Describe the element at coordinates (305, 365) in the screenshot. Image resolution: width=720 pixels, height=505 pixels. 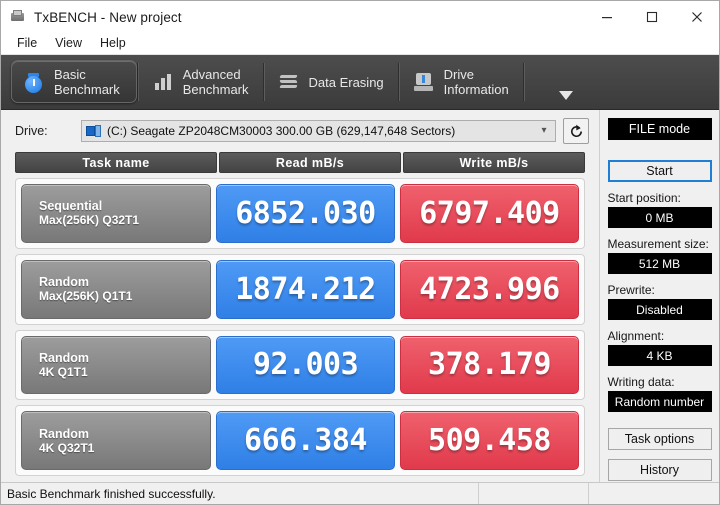
I see `read-value: 92.003` at that location.